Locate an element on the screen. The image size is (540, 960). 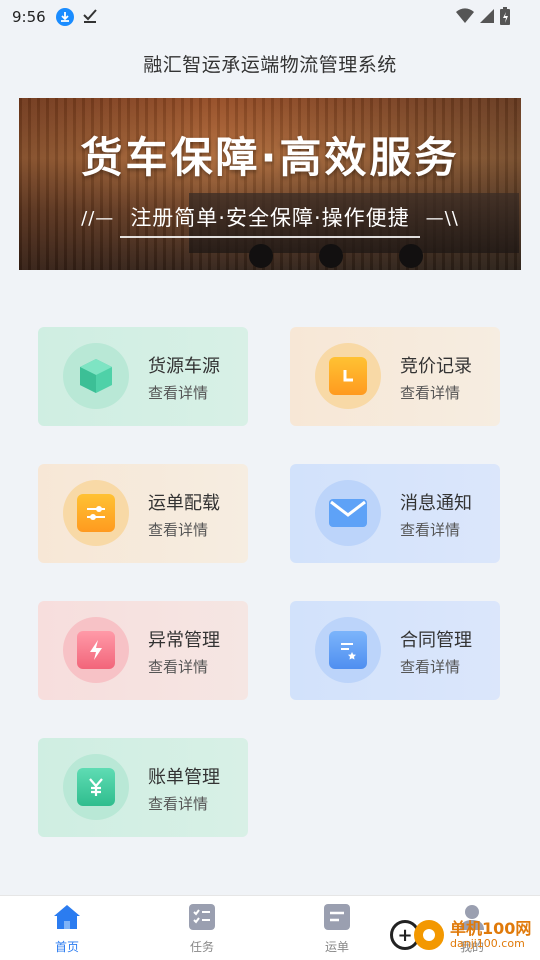
battery-icon is located at coordinates (505, 18).